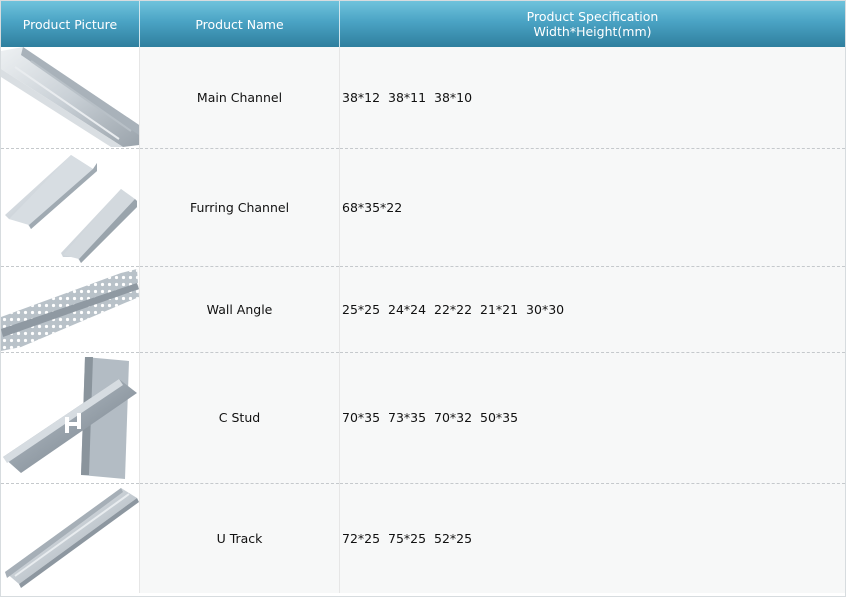  I want to click on wall-angle-photo, so click(70, 309).